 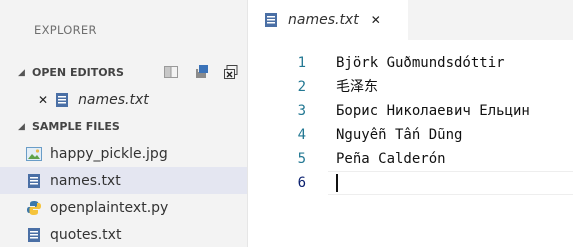 What do you see at coordinates (86, 234) in the screenshot?
I see `file-label: quotes.txt` at bounding box center [86, 234].